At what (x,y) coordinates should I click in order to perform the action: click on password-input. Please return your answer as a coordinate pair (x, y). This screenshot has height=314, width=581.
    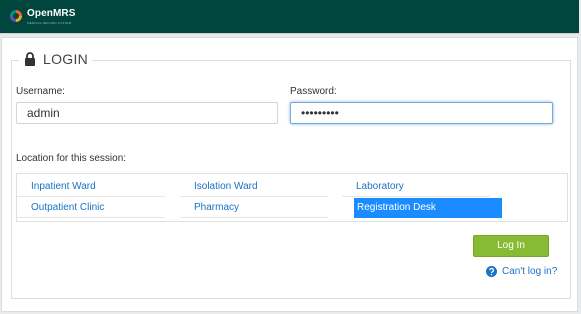
    Looking at the image, I should click on (421, 113).